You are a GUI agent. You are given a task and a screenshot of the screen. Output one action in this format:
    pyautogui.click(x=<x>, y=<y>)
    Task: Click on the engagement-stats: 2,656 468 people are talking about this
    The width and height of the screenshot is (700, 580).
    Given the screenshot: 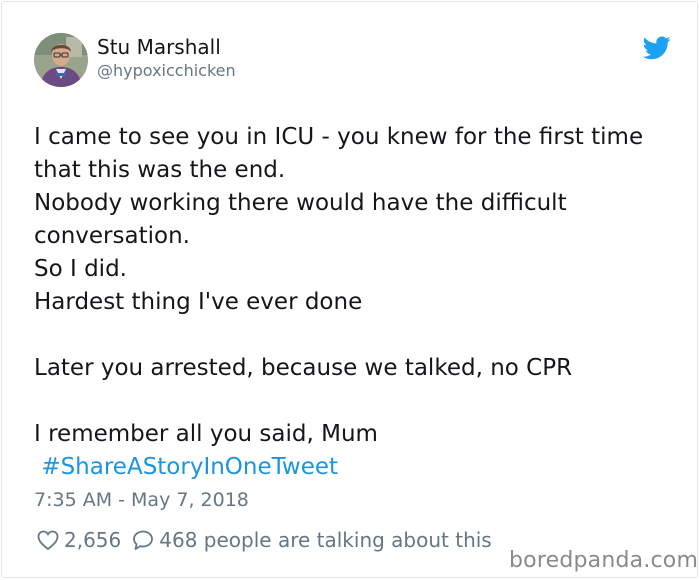 What is the action you would take?
    pyautogui.click(x=264, y=540)
    